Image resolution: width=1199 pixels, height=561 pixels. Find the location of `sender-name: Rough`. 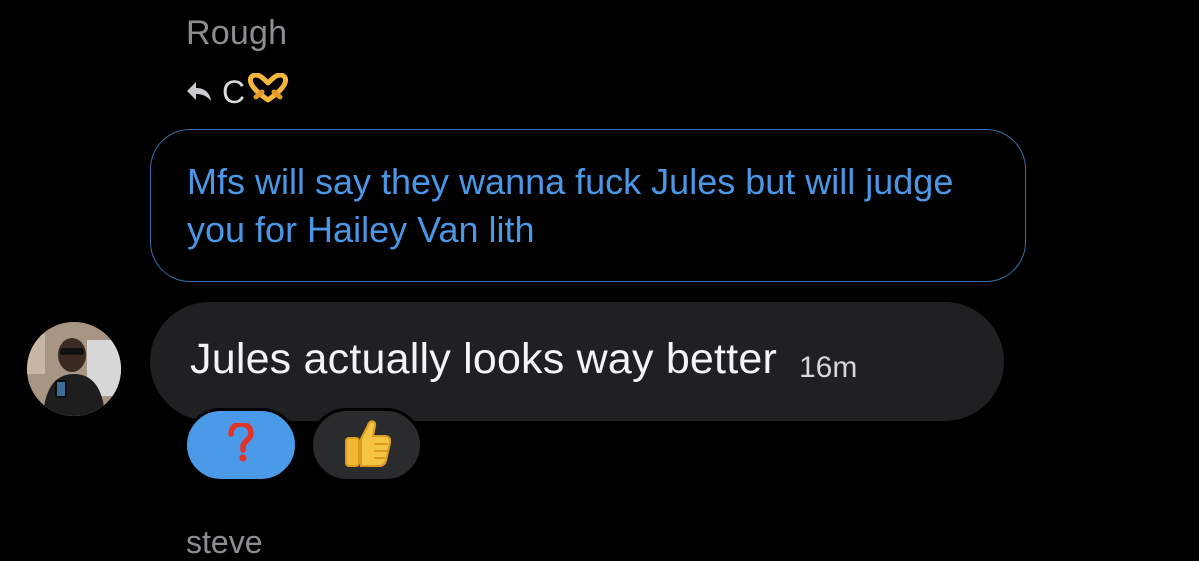

sender-name: Rough is located at coordinates (237, 33).